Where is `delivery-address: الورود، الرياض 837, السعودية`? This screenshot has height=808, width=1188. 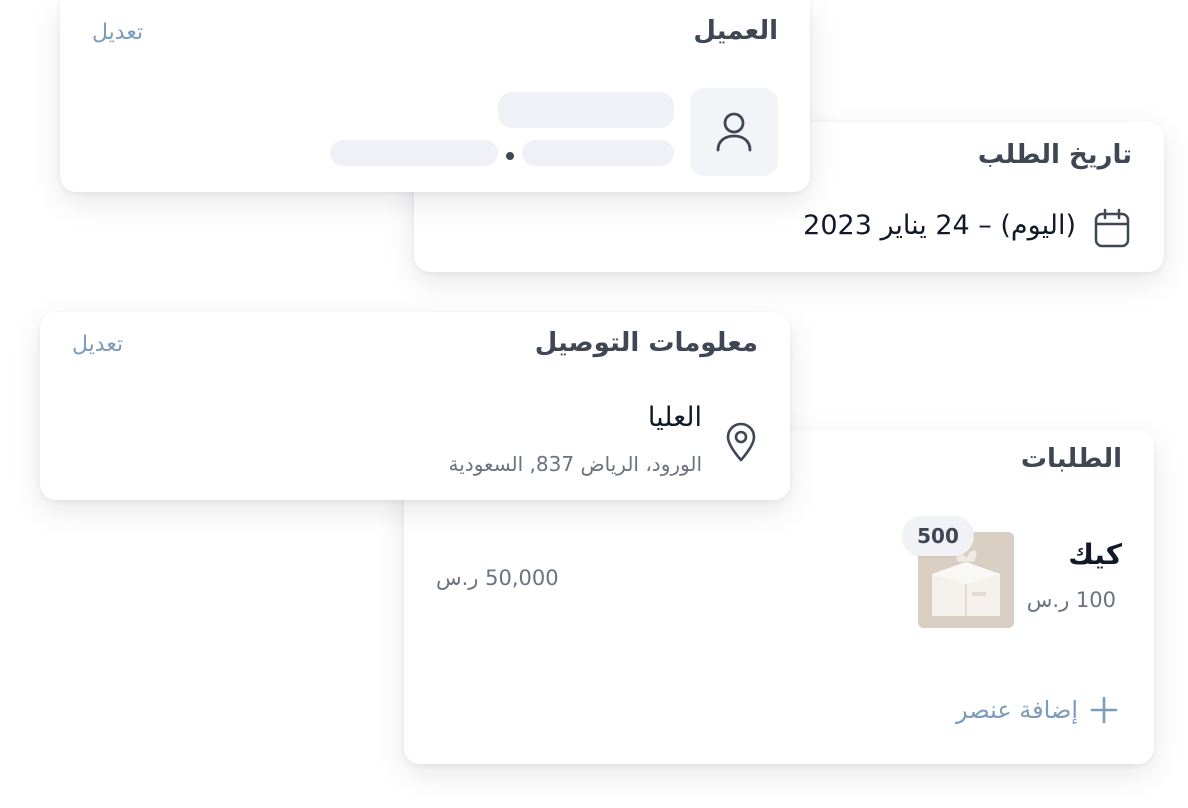 delivery-address: الورود، الرياض 837, السعودية is located at coordinates (575, 464).